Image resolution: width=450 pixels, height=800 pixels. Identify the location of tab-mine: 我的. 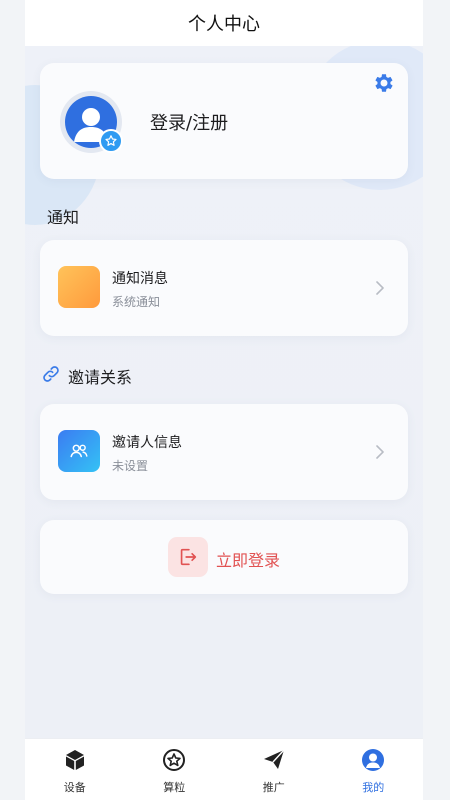
(374, 769).